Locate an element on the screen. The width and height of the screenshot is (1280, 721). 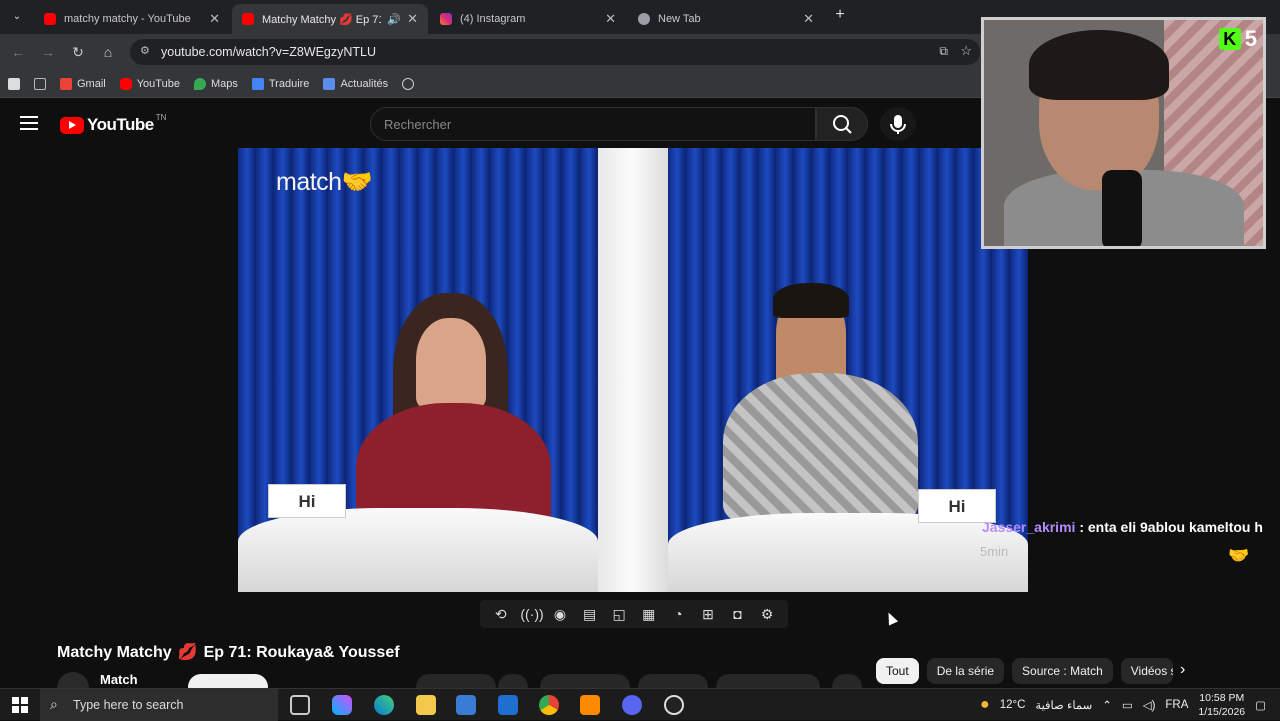
new-tab-button: + is located at coordinates (840, 15).